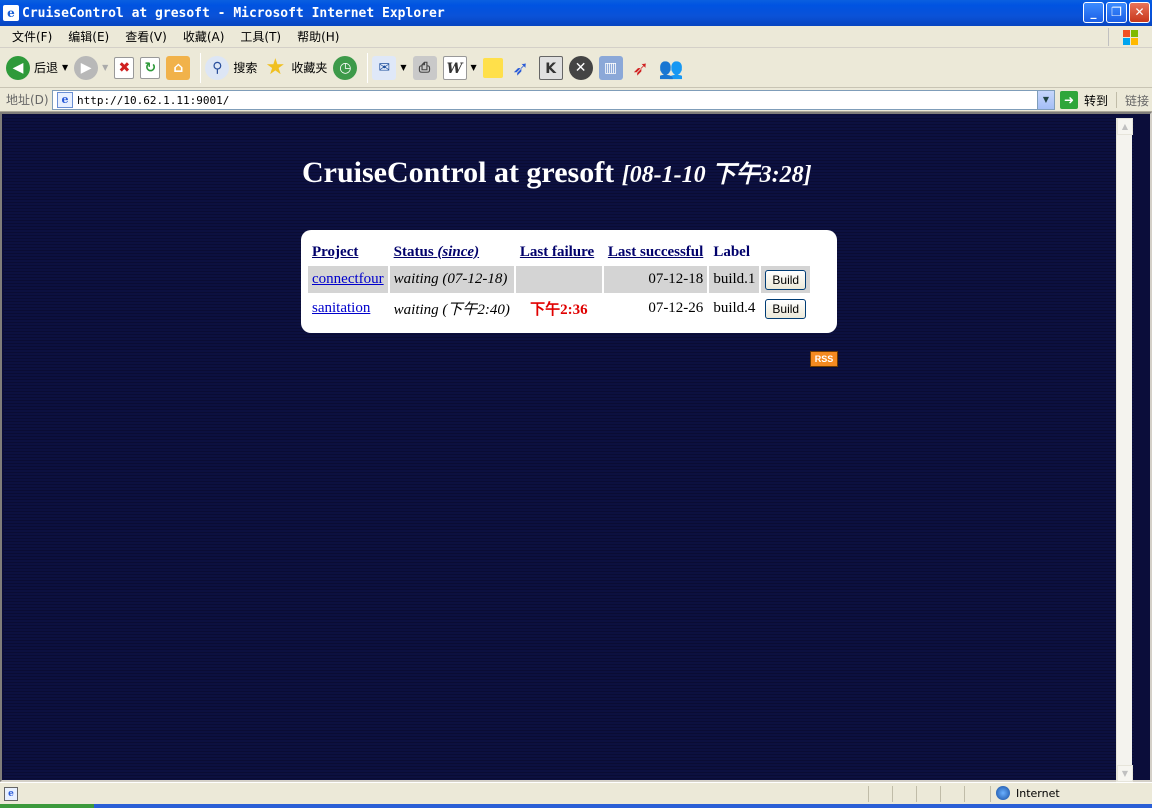 This screenshot has height=808, width=1152. I want to click on header-last-successful: Last successful, so click(655, 252).